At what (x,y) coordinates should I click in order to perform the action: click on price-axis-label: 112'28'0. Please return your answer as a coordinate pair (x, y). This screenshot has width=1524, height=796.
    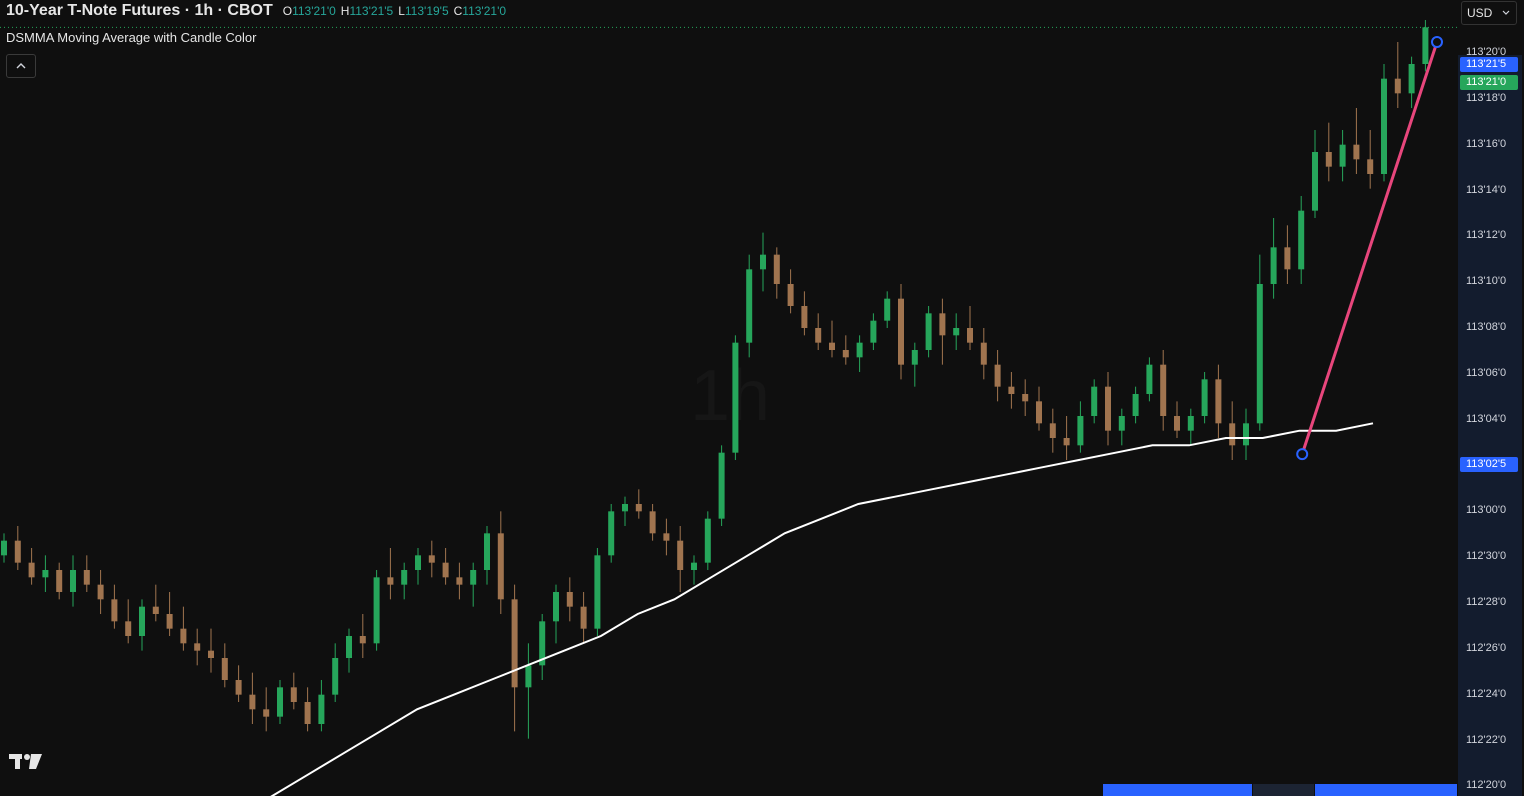
    Looking at the image, I should click on (1486, 602).